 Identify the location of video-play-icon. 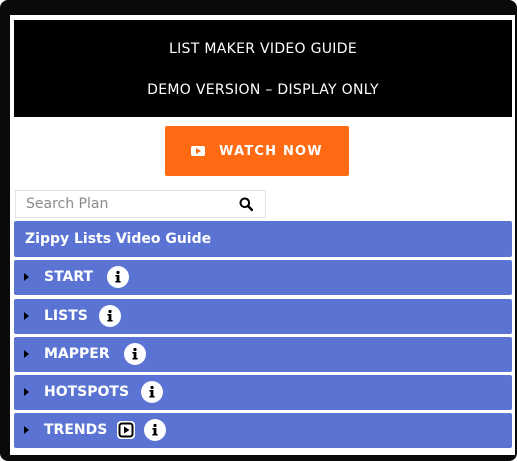
(126, 430).